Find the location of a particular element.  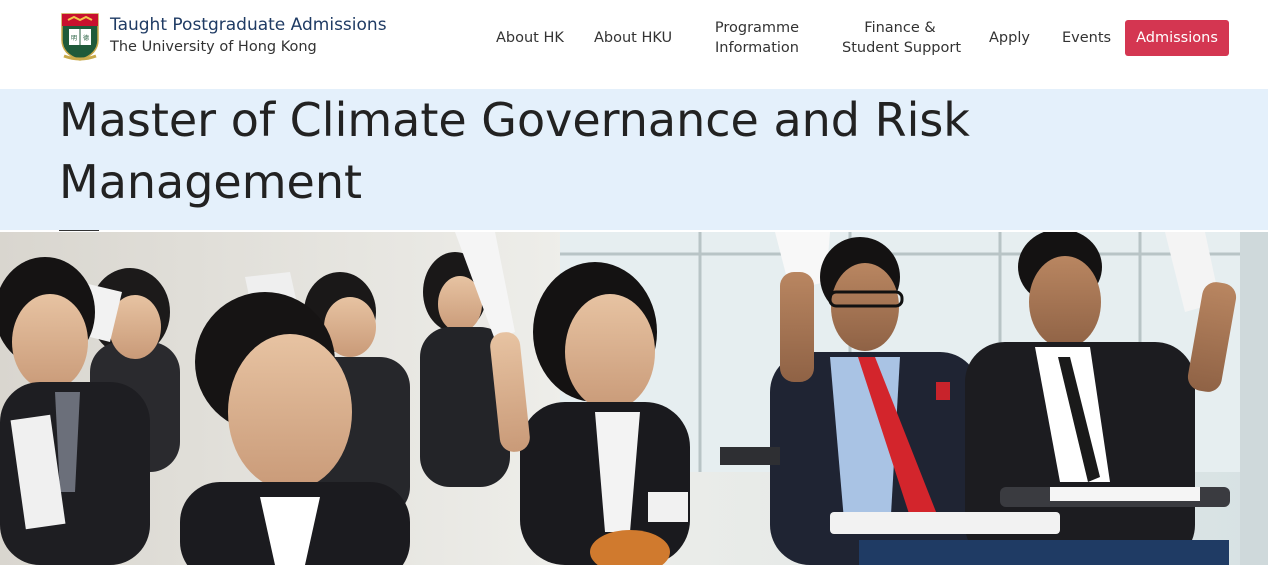

nav-item-label: Events is located at coordinates (1087, 38).